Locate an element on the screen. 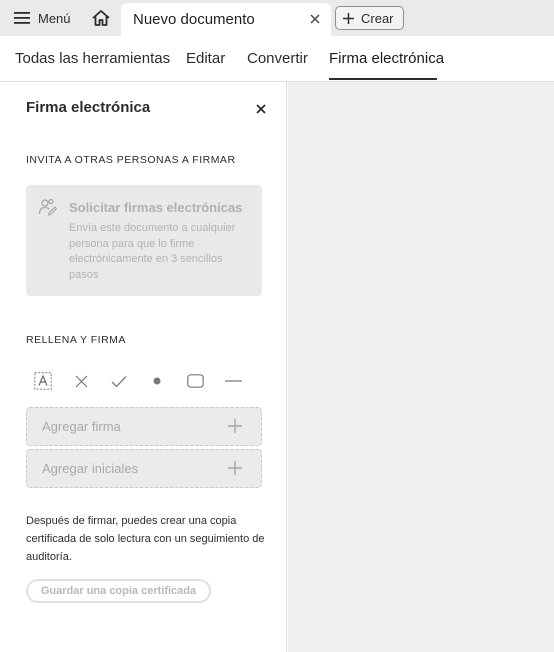  dot-icon is located at coordinates (157, 381).